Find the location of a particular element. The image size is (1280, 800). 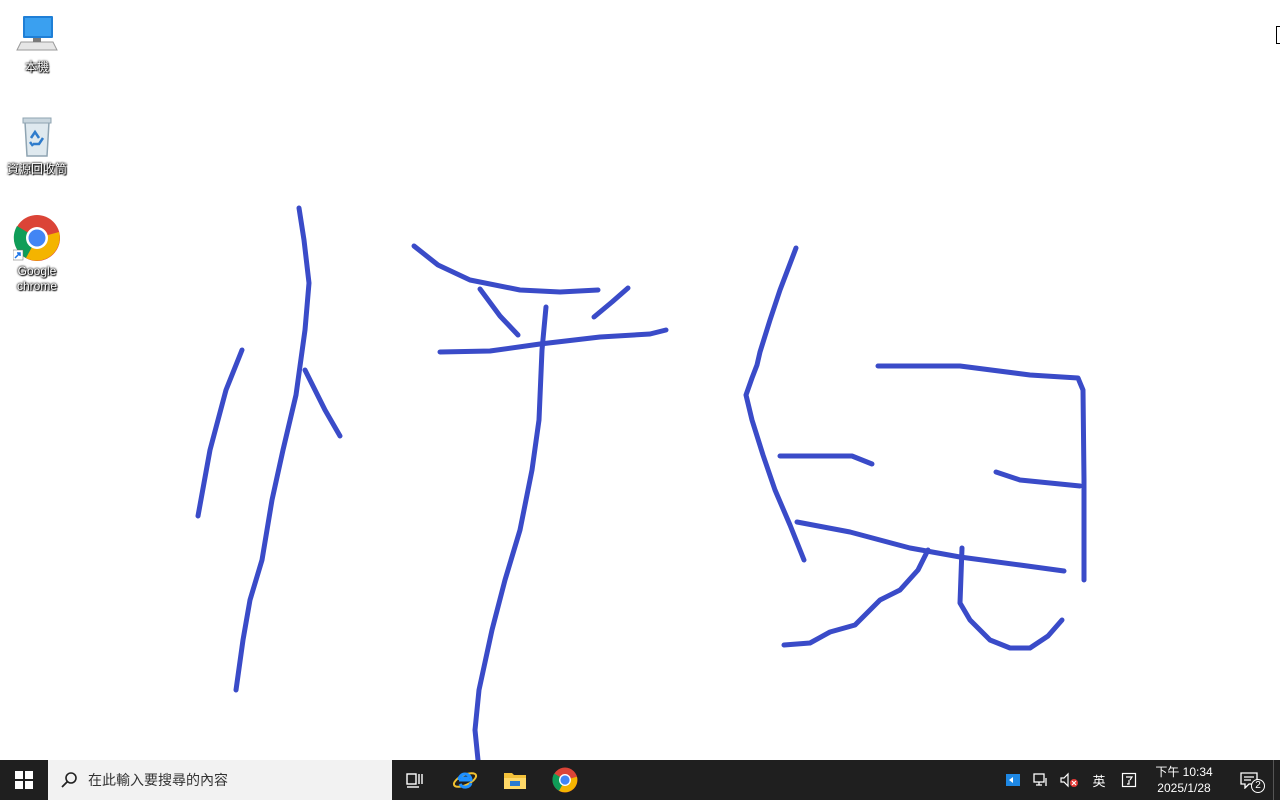

search-placeholder: 在此輸入要搜尋的內容 is located at coordinates (158, 780).